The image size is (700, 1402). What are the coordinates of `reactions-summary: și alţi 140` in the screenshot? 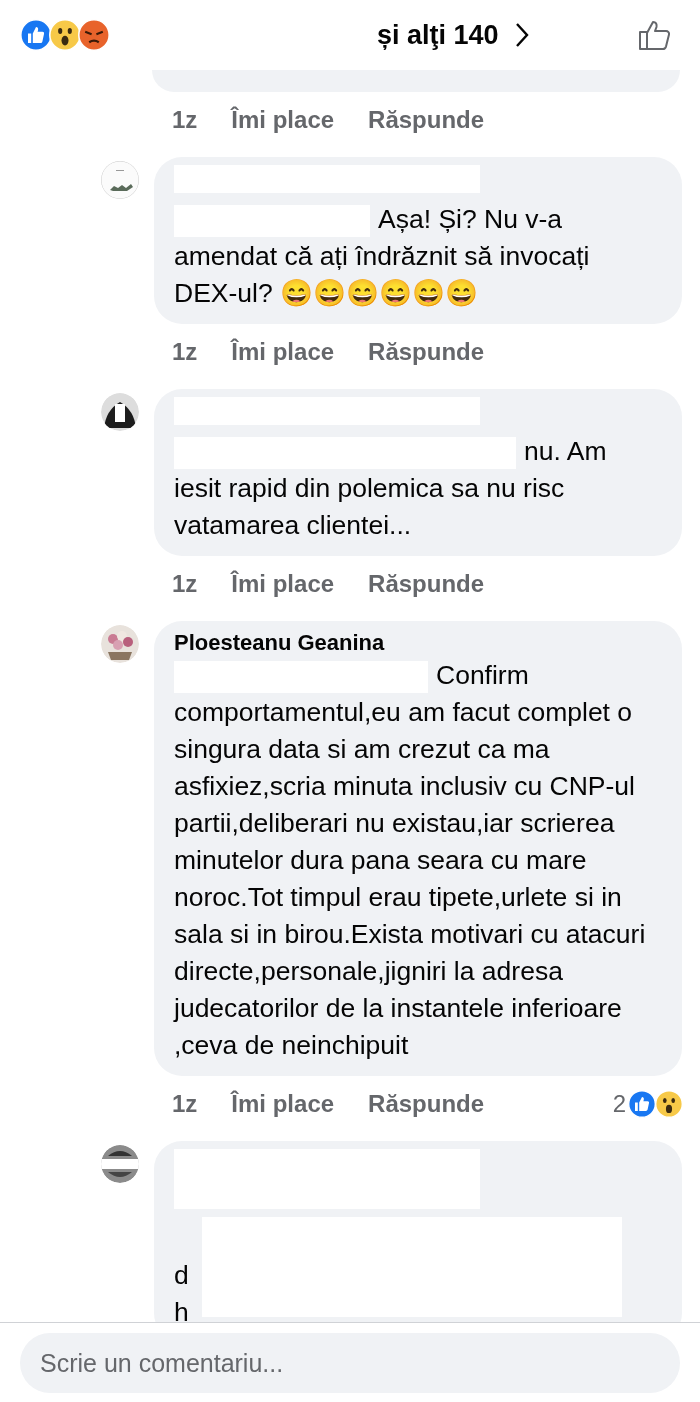 It's located at (438, 35).